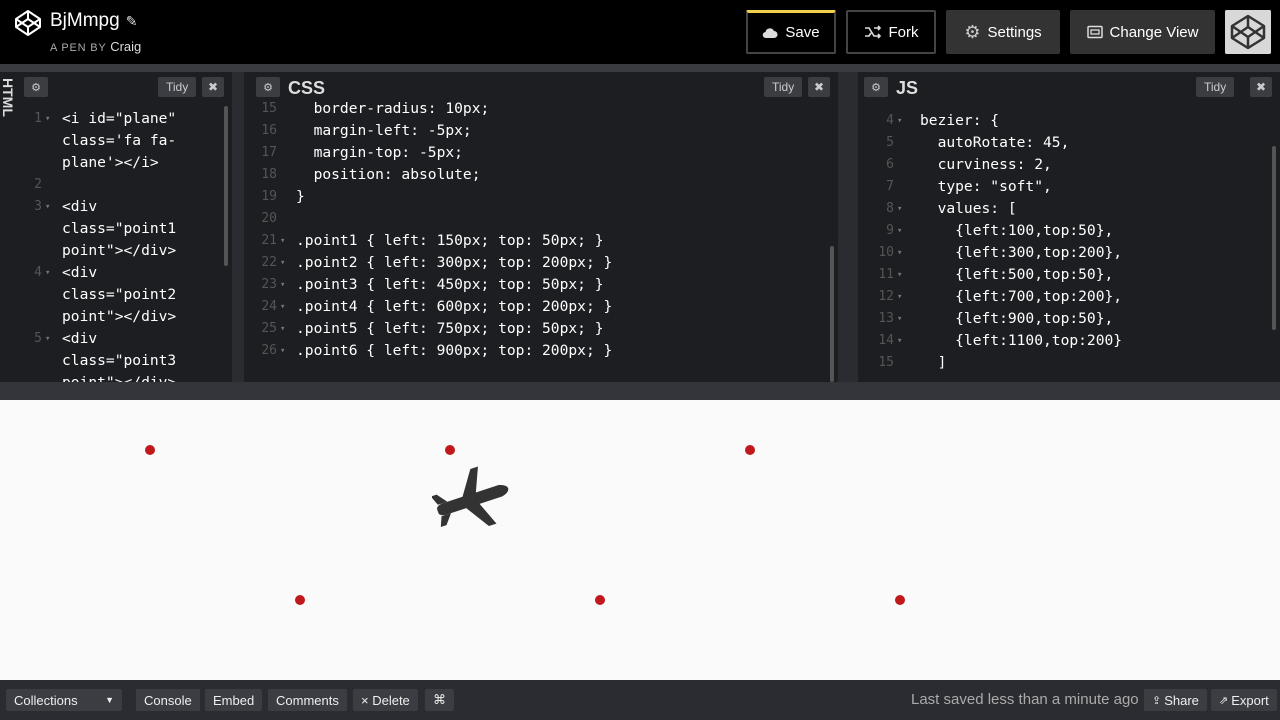 The width and height of the screenshot is (1280, 720). Describe the element at coordinates (544, 175) in the screenshot. I see `code-line: 18 position: absolute;` at that location.